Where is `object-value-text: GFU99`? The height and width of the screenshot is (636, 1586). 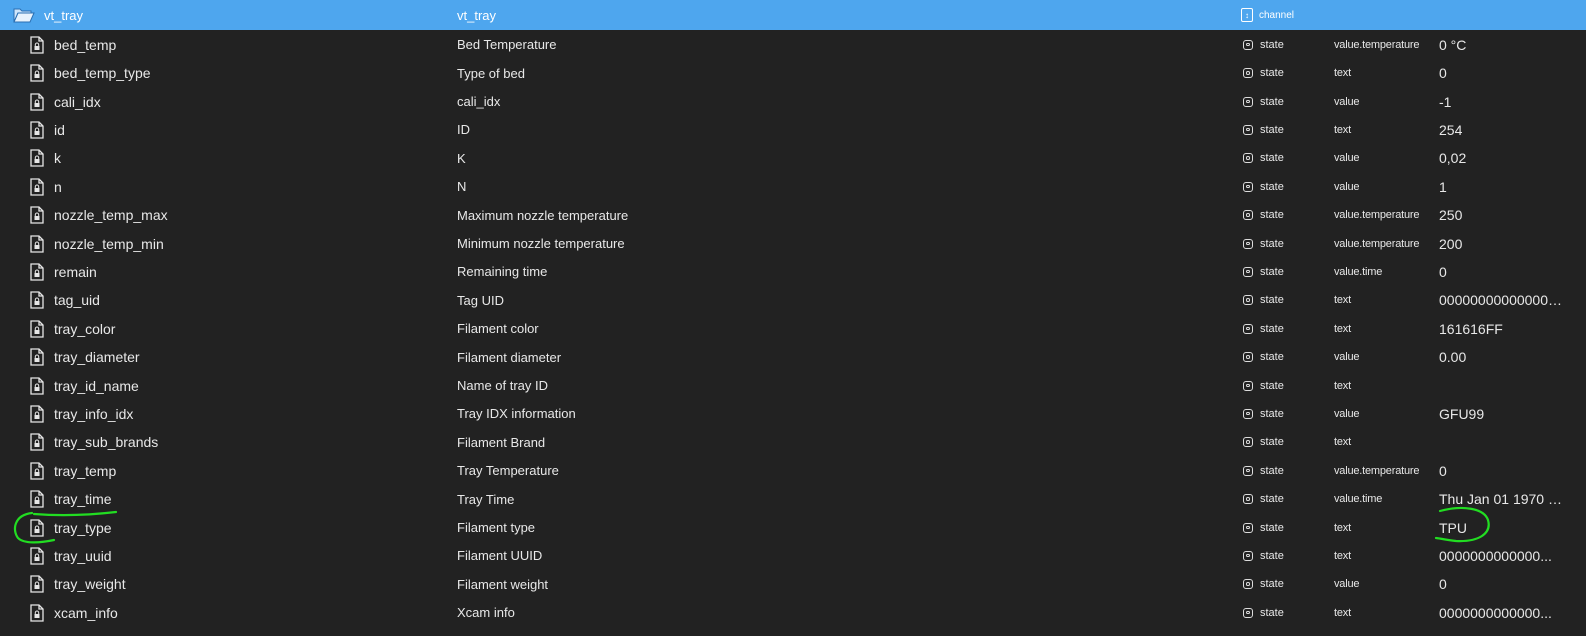 object-value-text: GFU99 is located at coordinates (1462, 413).